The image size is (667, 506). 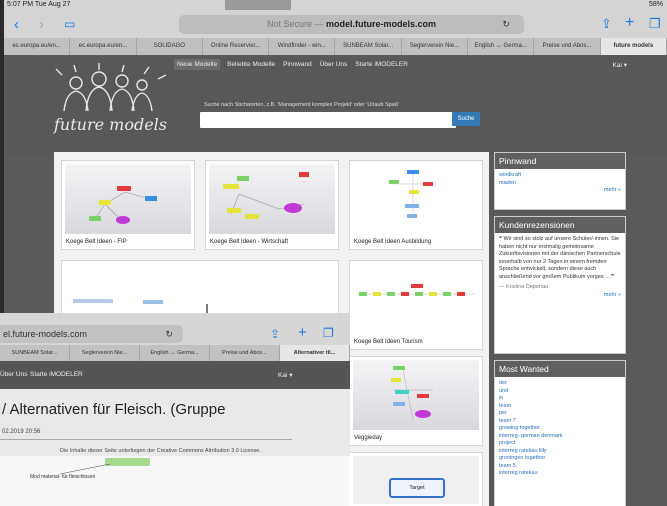 I want to click on tab-2: SOLIDAGO, so click(x=170, y=46).